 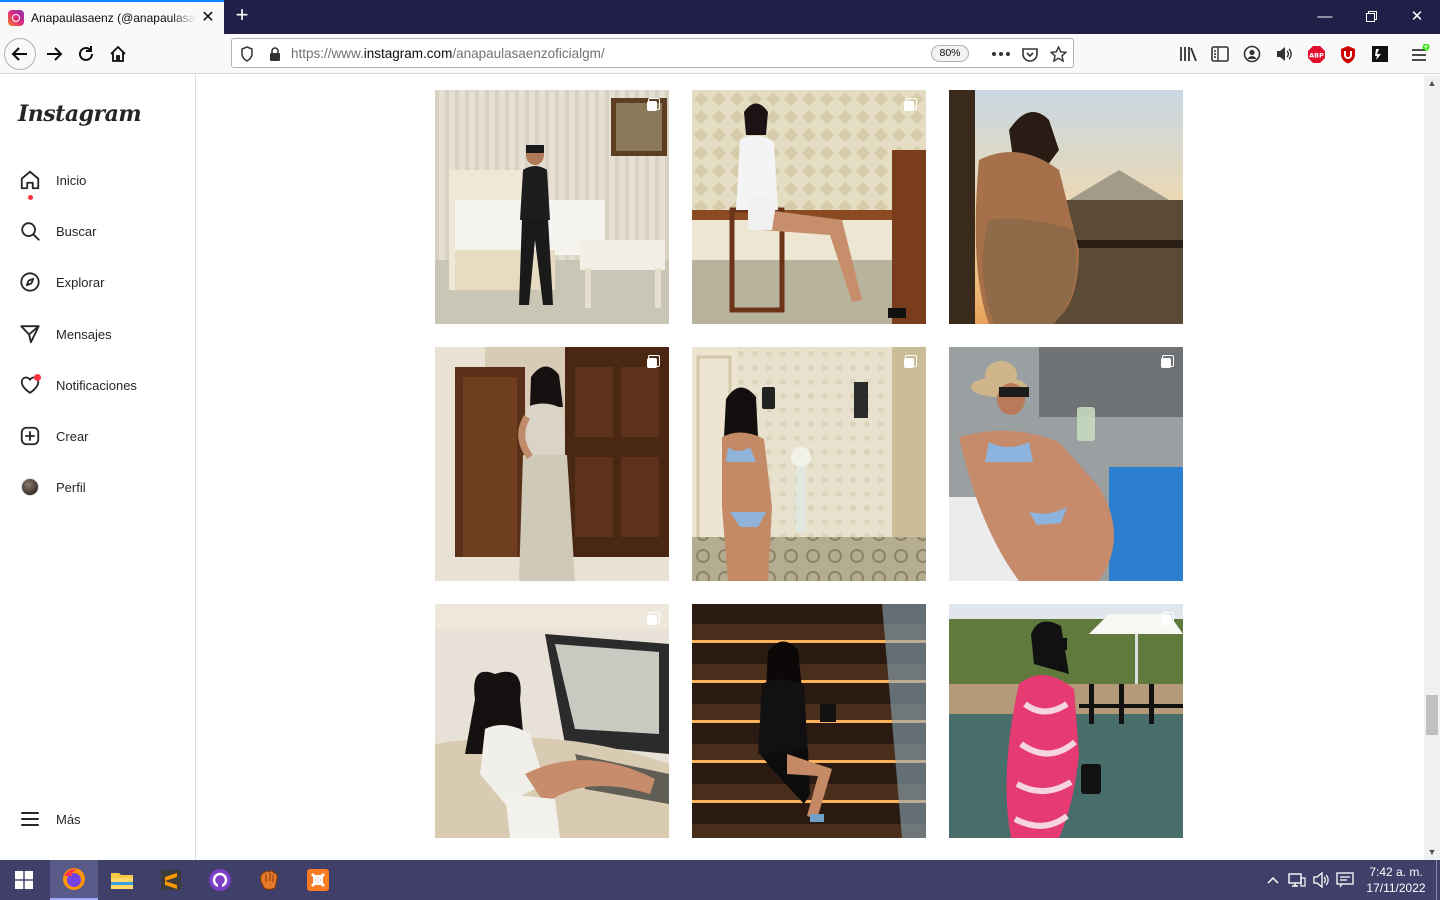 I want to click on lock-icon, so click(x=275, y=54).